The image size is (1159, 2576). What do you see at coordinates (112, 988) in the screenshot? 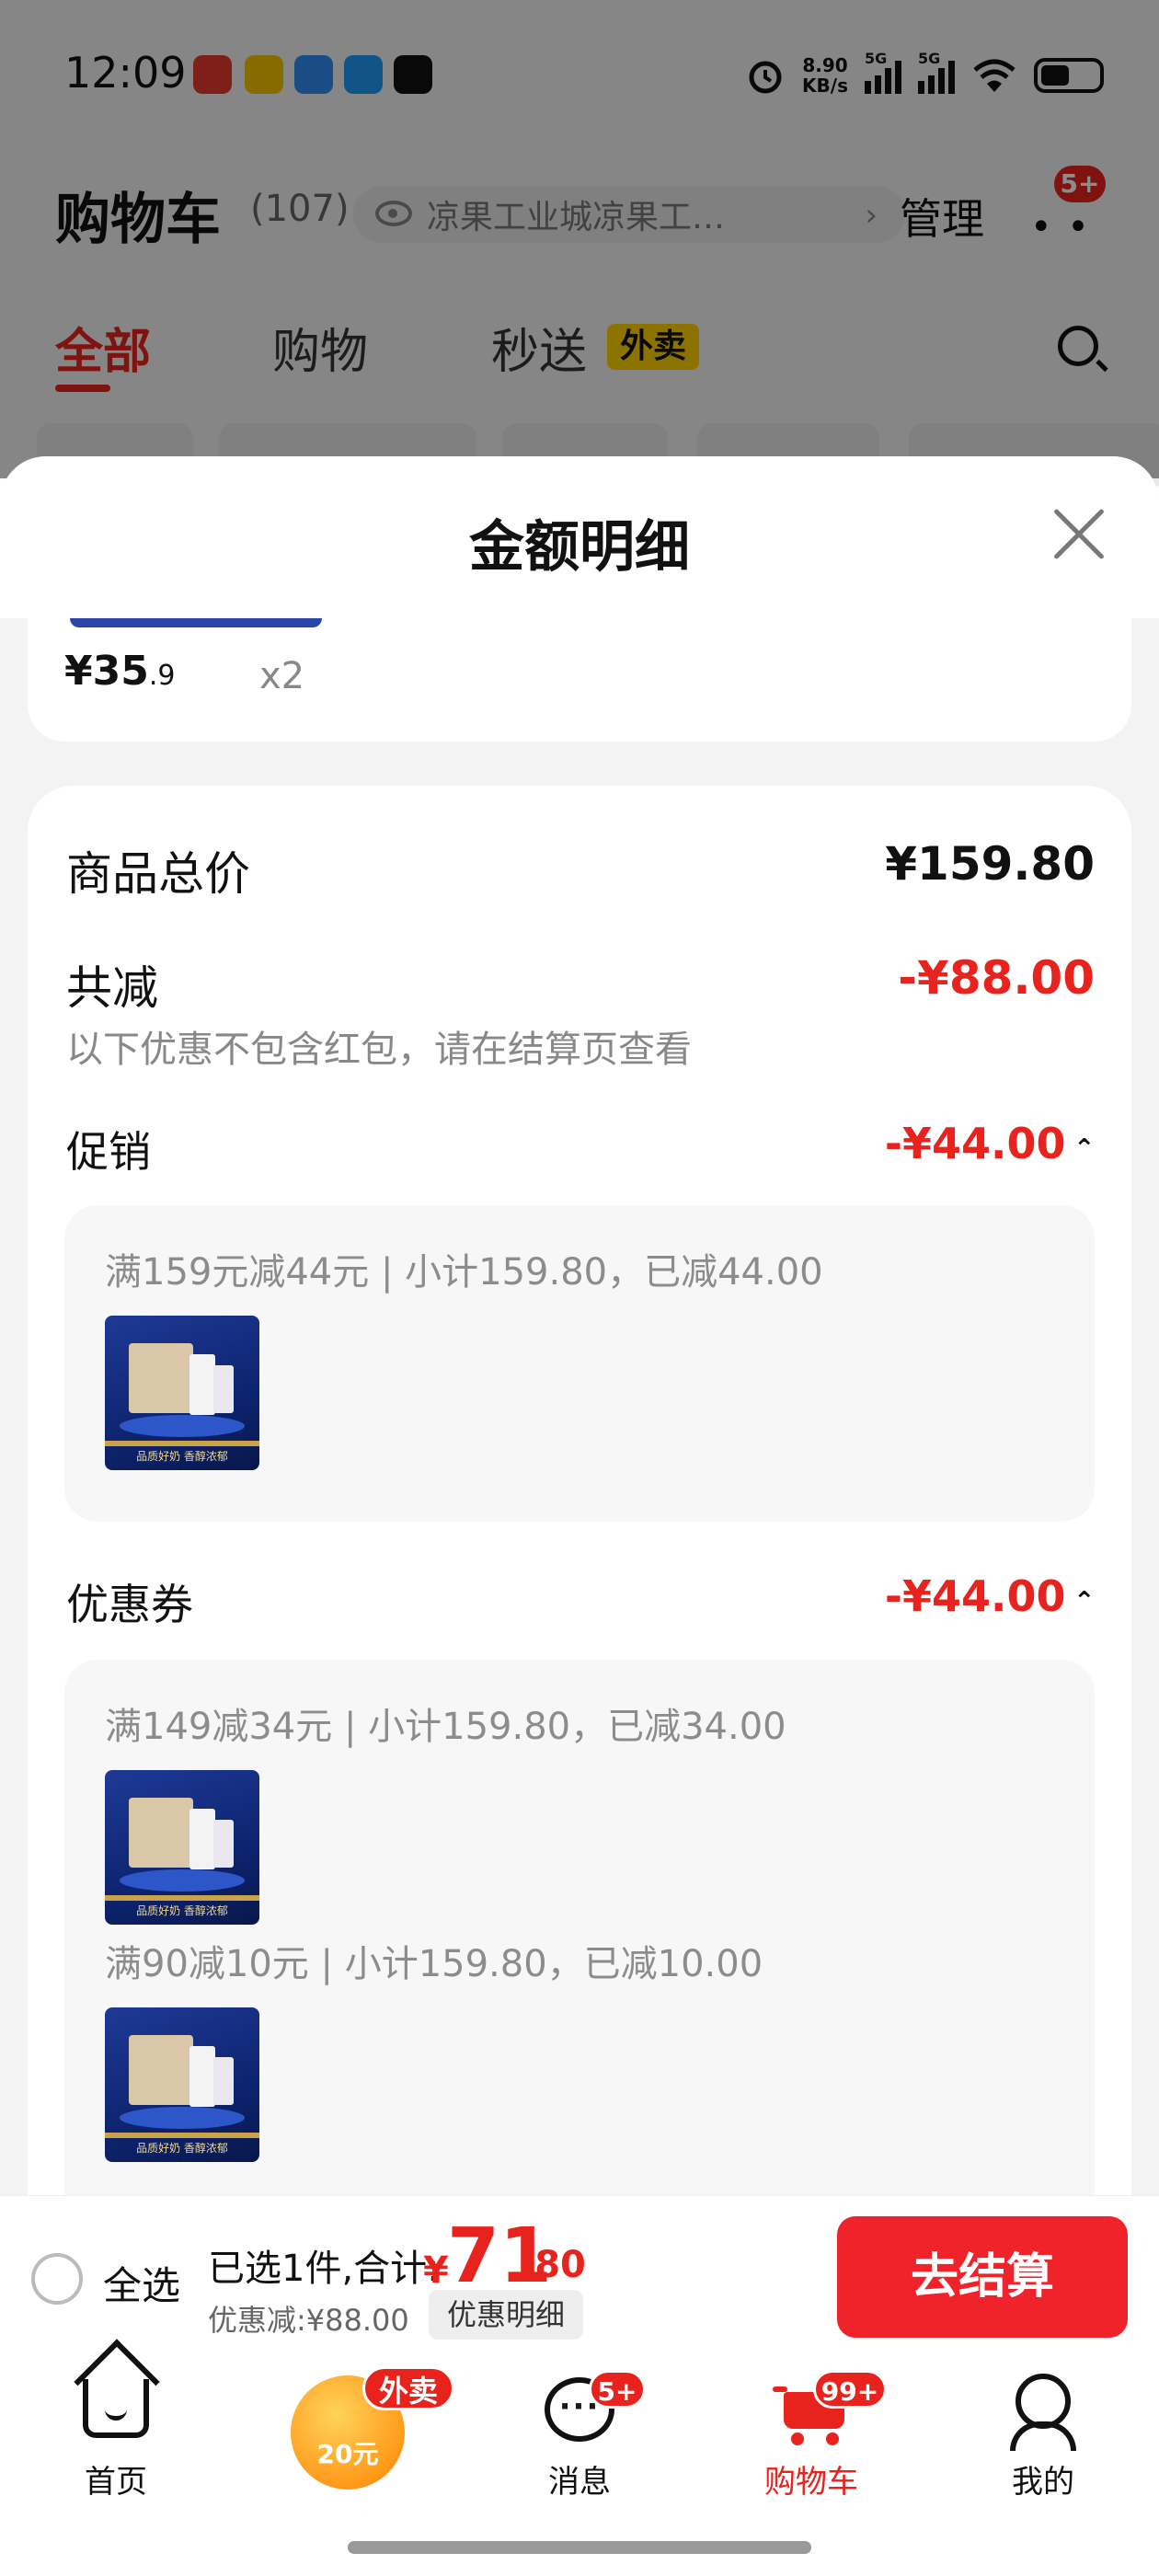
I see `total-reduction-label: 共减` at bounding box center [112, 988].